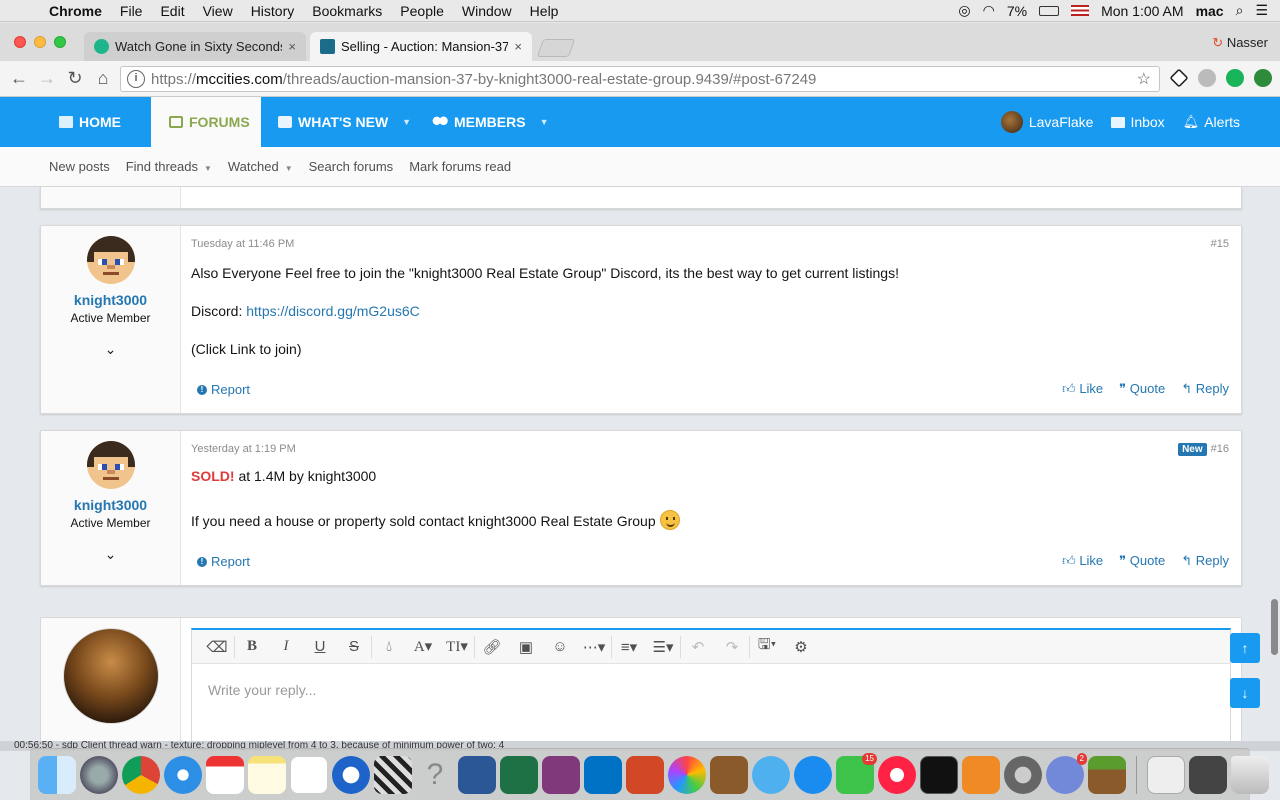  What do you see at coordinates (1208, 774) in the screenshot?
I see `documents-stack-icon` at bounding box center [1208, 774].